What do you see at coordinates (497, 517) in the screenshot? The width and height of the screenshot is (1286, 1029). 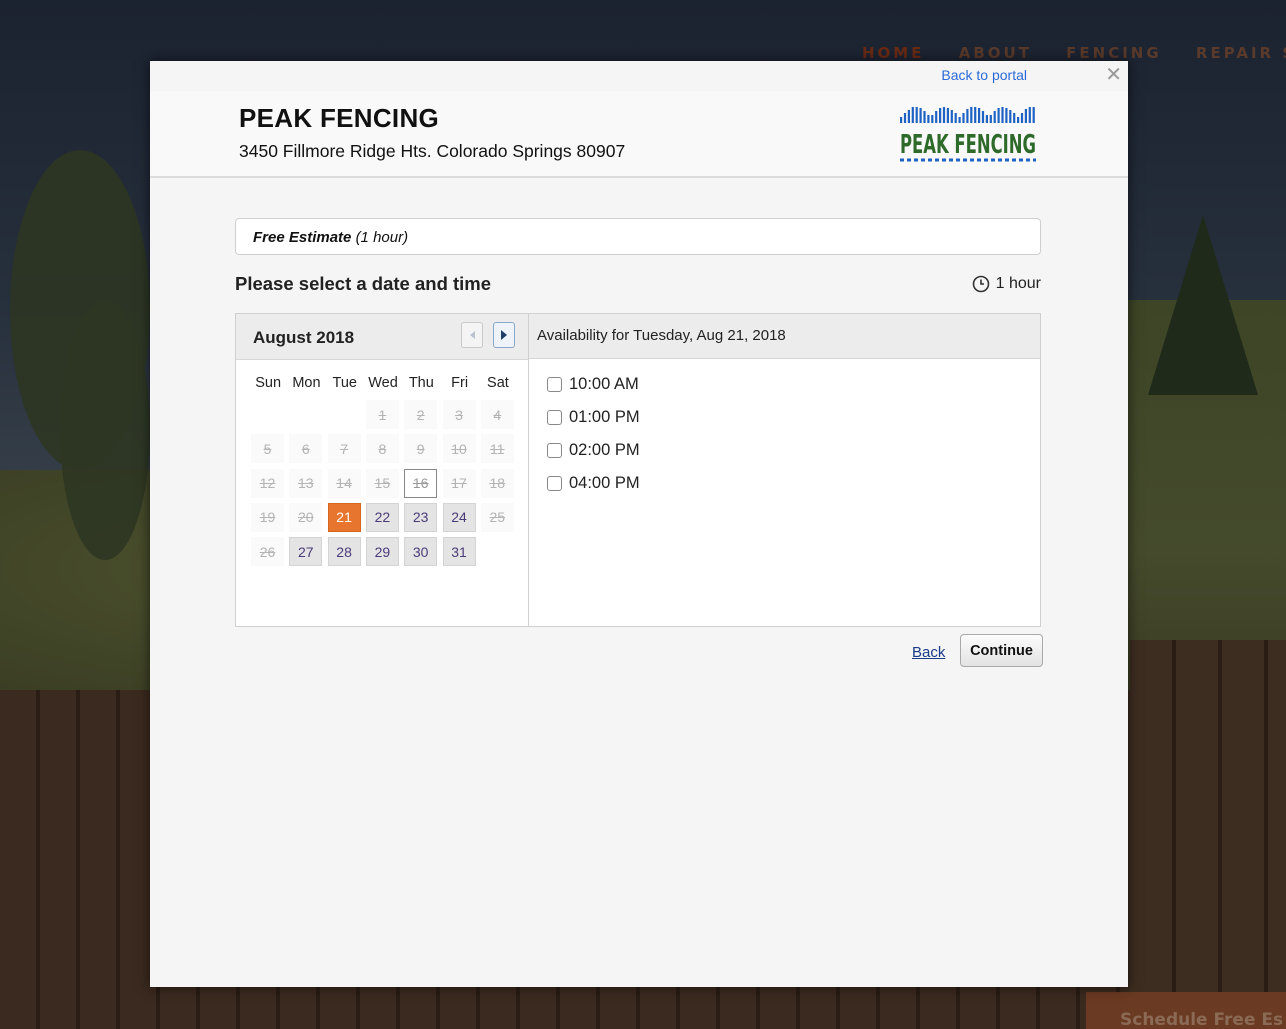 I see `calendar-day-25: 25` at bounding box center [497, 517].